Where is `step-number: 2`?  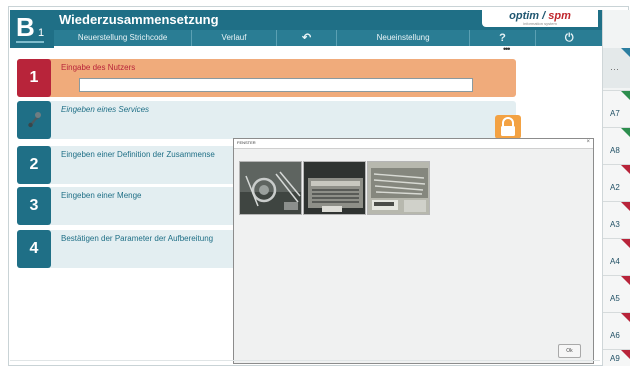 step-number: 2 is located at coordinates (34, 165).